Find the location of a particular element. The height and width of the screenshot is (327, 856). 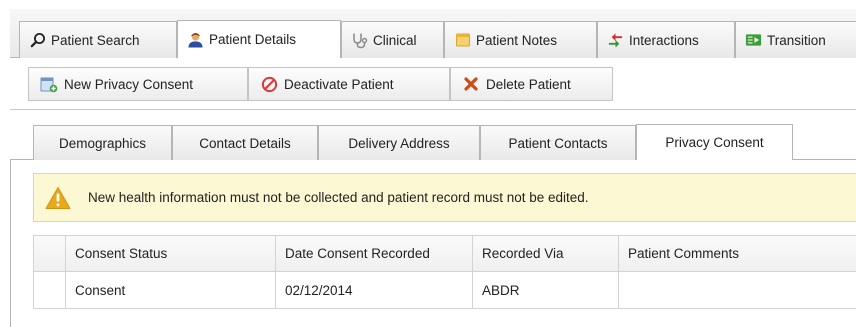

column-header-patient-comments: Patient Comments is located at coordinates (737, 253).